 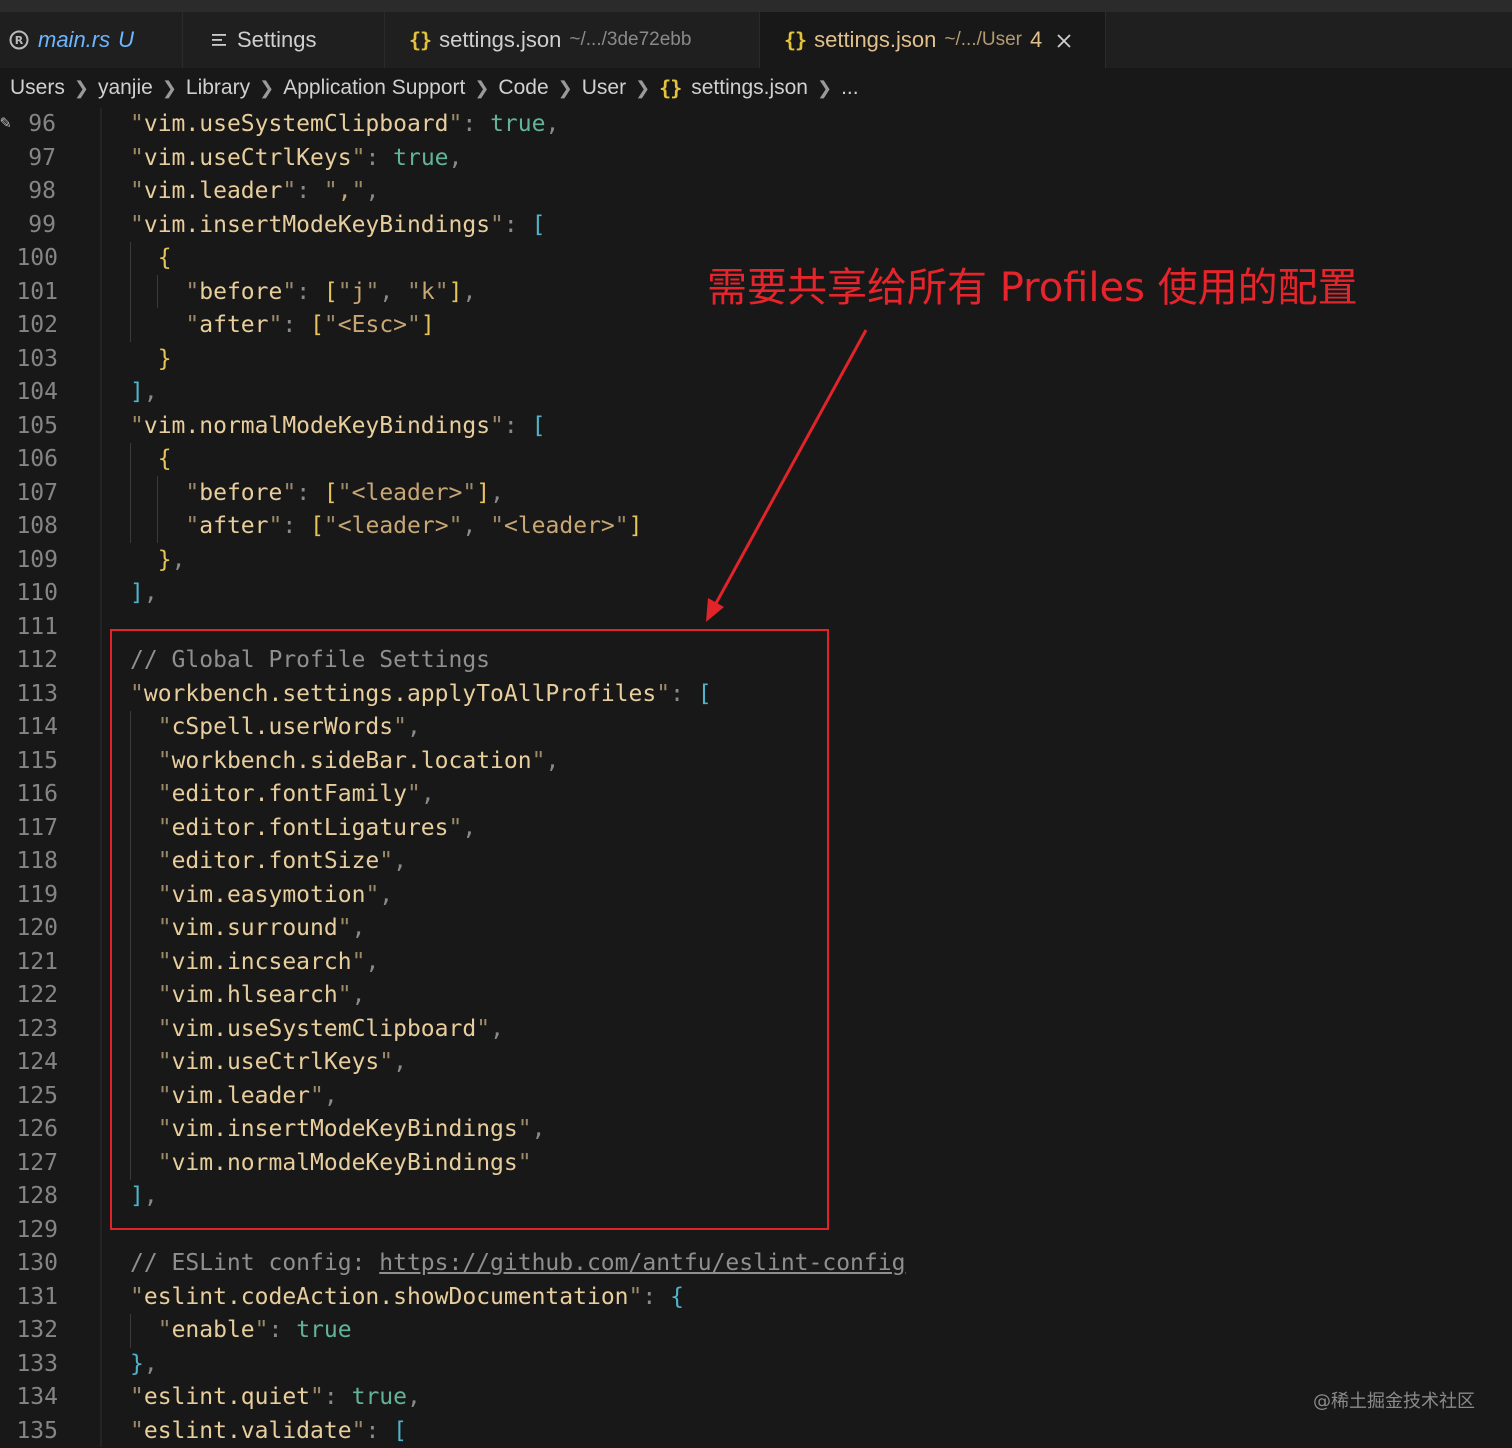 What do you see at coordinates (29, 728) in the screenshot?
I see `line-number: 114` at bounding box center [29, 728].